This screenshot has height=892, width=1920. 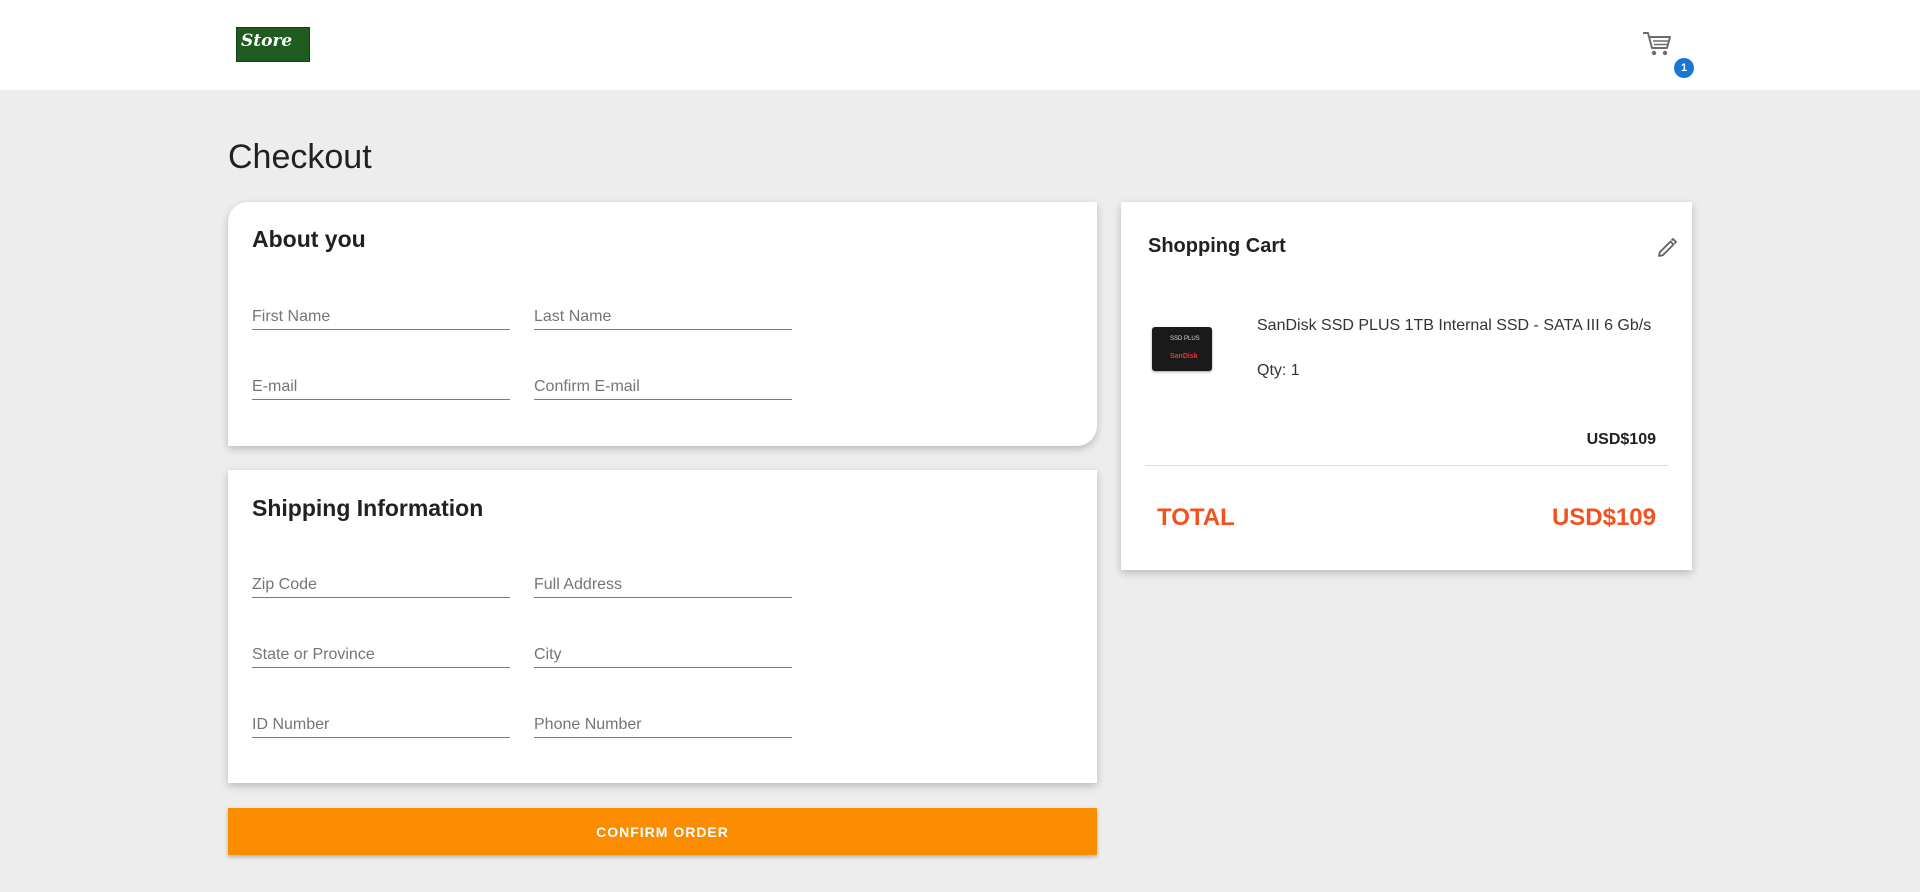 I want to click on email-input, so click(x=381, y=384).